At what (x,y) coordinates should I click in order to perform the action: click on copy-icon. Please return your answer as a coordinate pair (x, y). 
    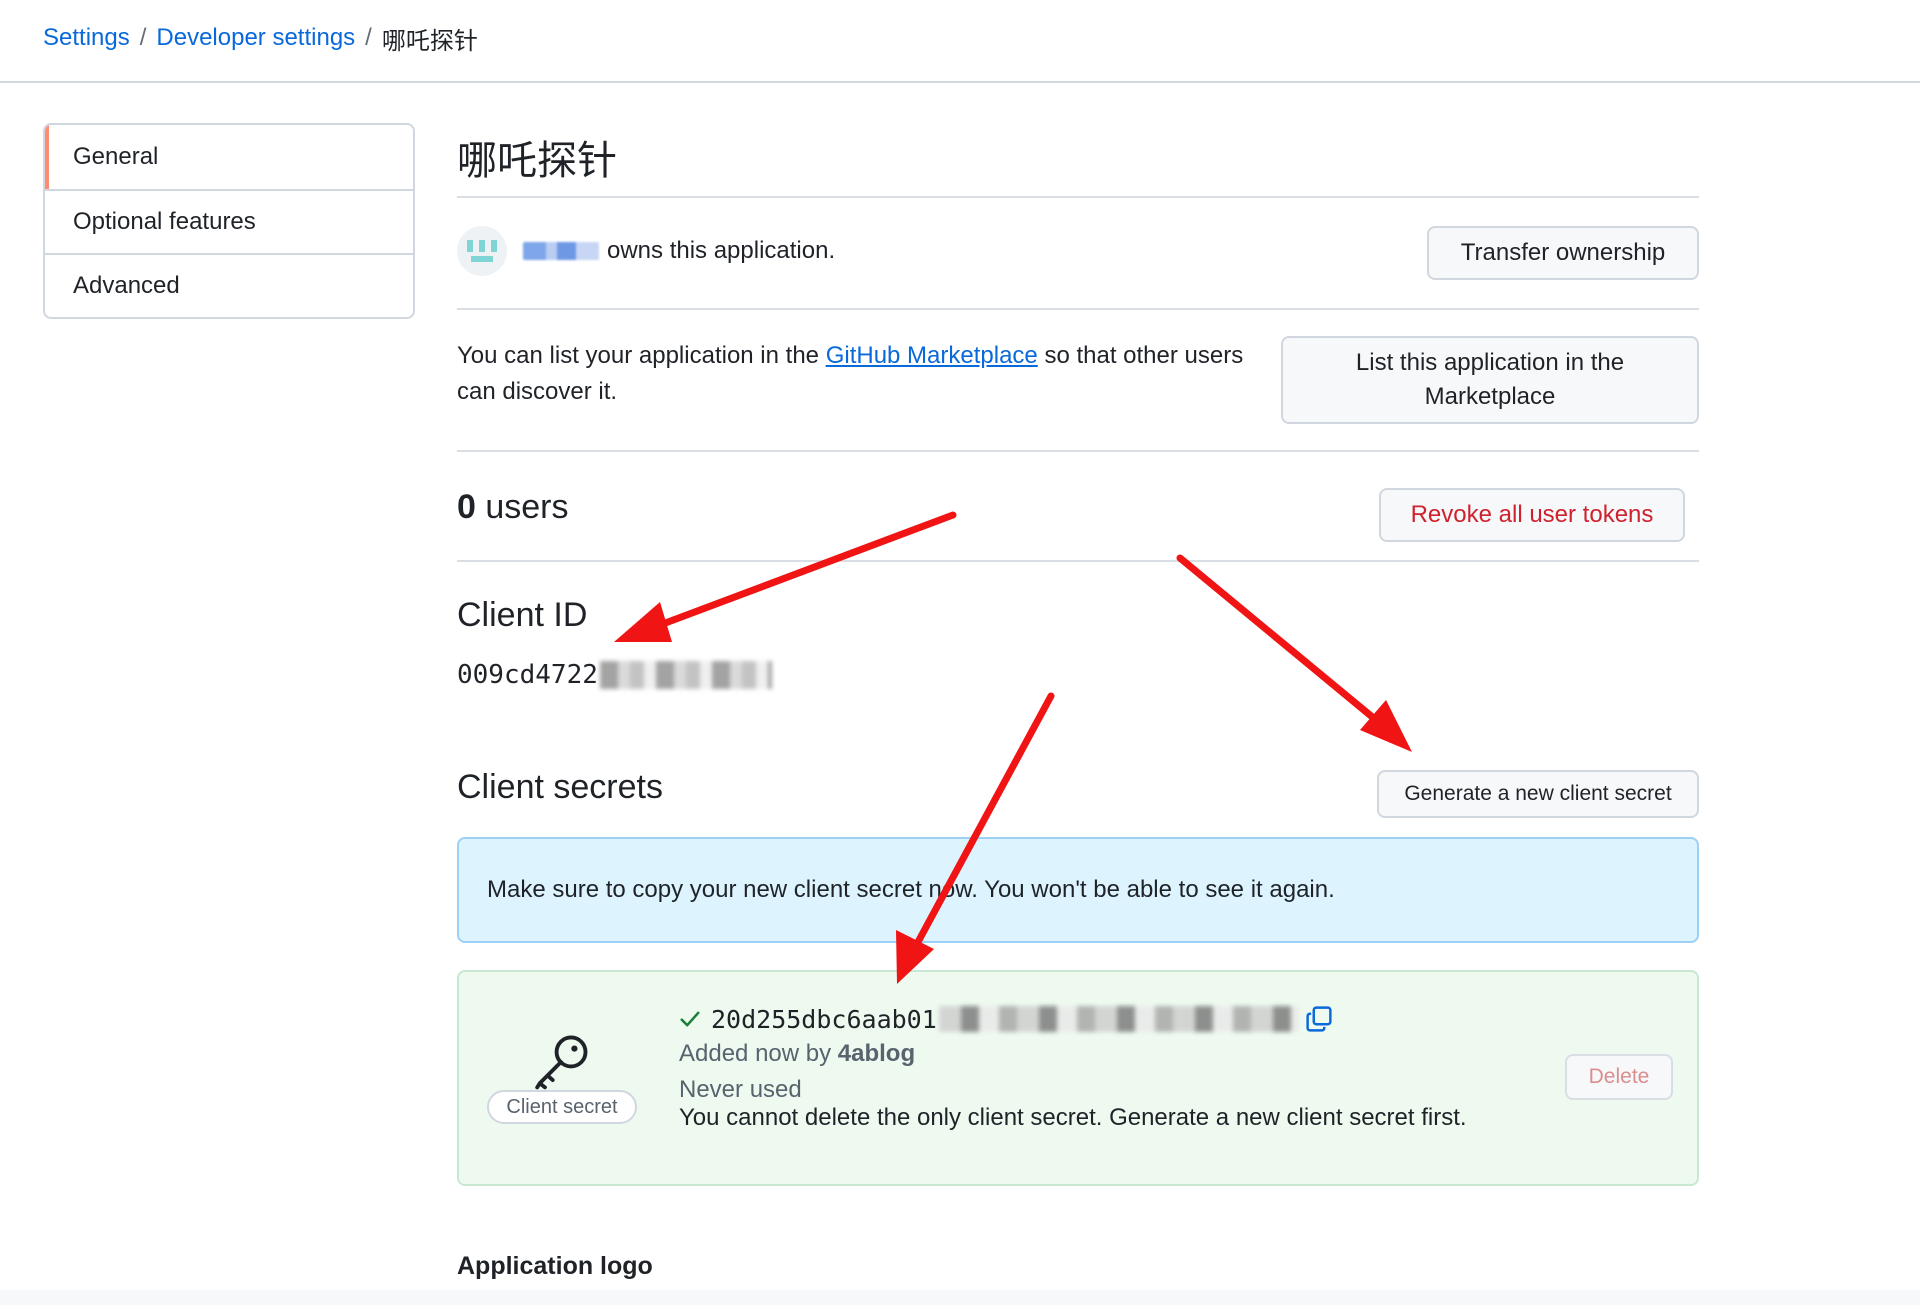
    Looking at the image, I should click on (1319, 1019).